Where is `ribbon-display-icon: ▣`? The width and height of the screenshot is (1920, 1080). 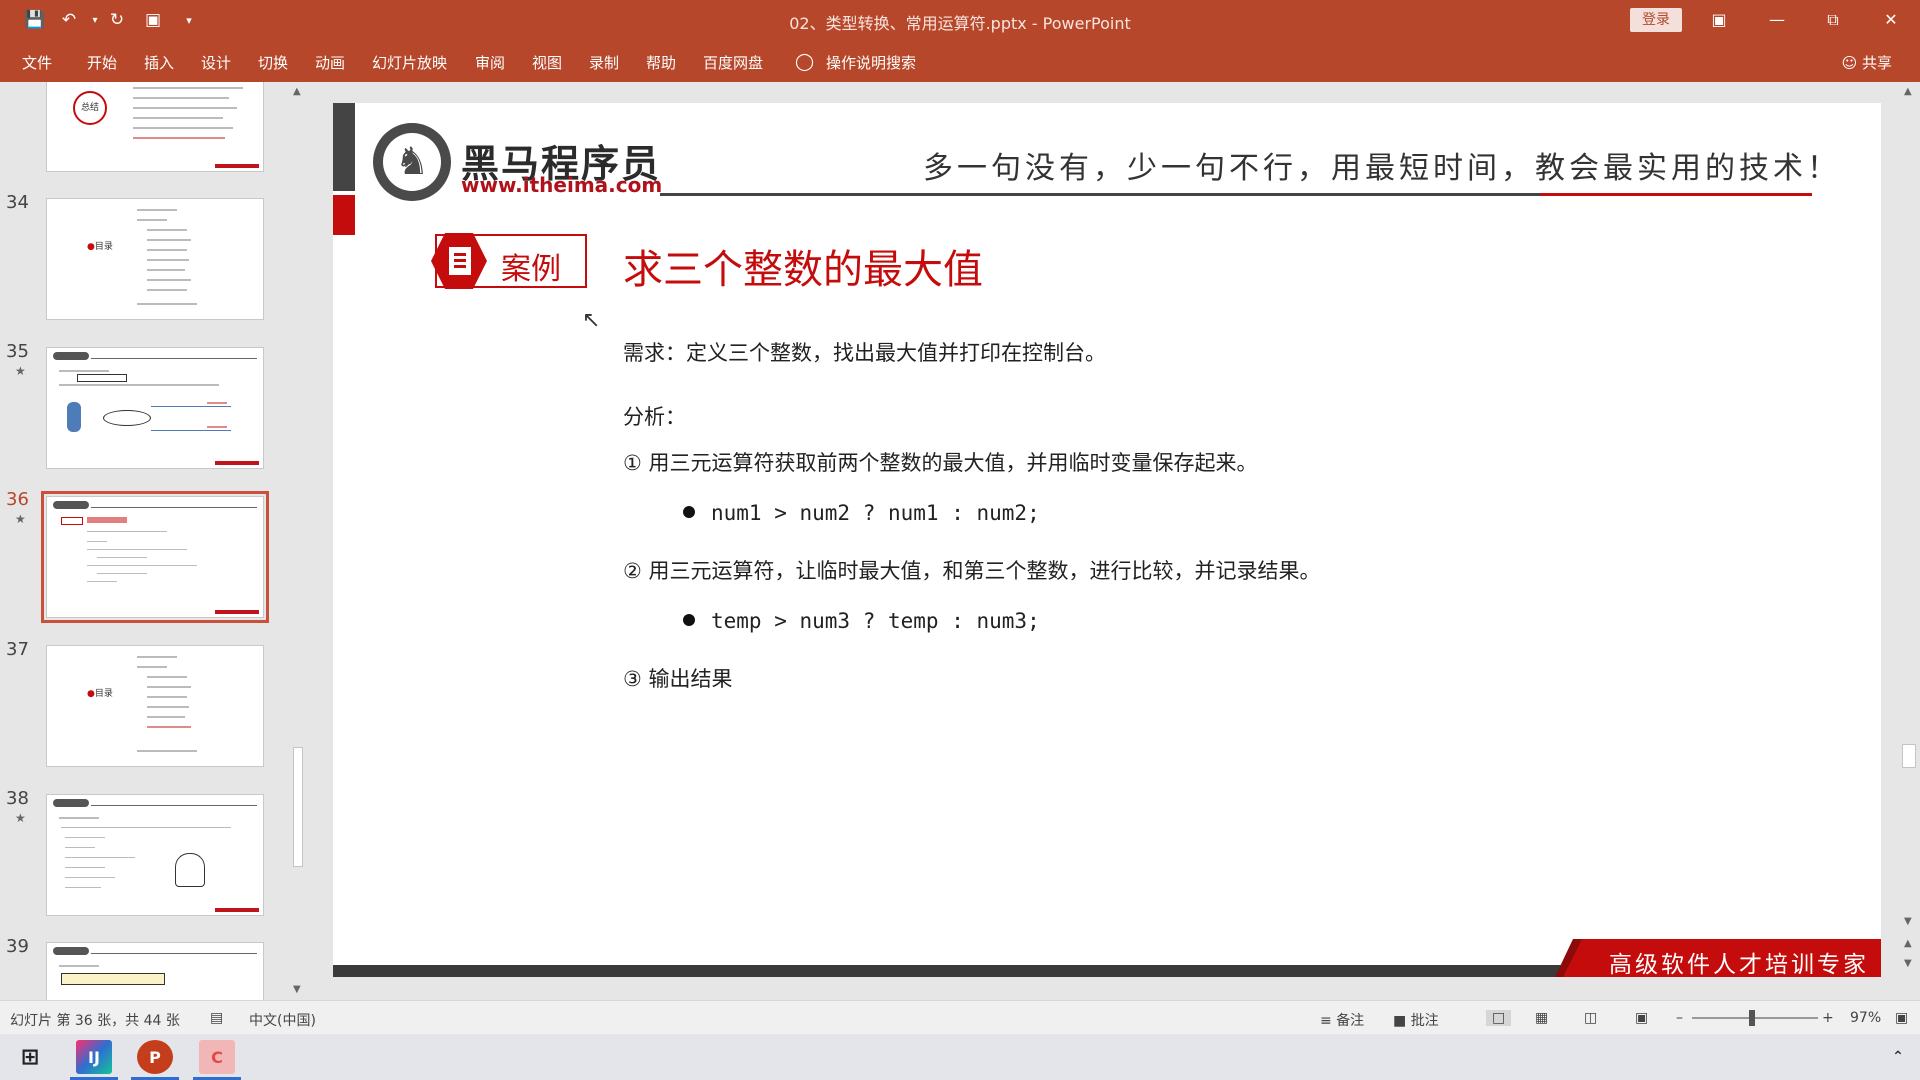
ribbon-display-icon: ▣ is located at coordinates (1719, 20).